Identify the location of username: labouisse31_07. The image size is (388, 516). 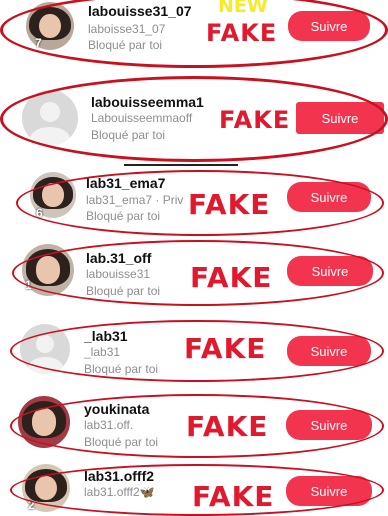
(140, 11).